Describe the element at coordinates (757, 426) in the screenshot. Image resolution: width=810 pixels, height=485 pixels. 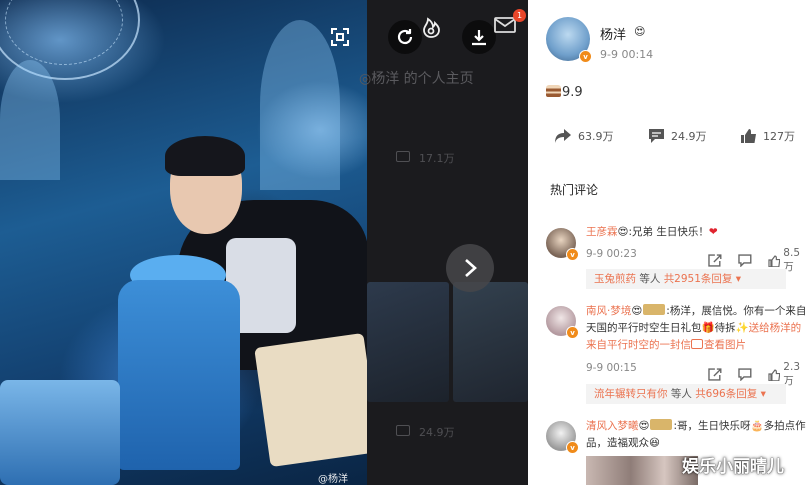
I see `cake-emoji-icon: 🎂` at that location.